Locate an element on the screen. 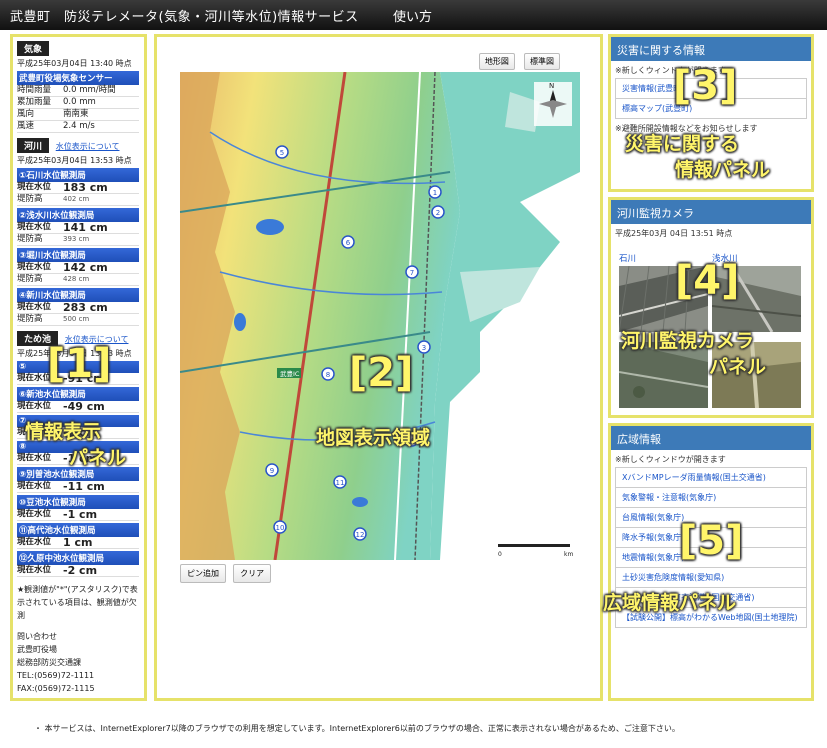  station-marker: 1 is located at coordinates (435, 192).